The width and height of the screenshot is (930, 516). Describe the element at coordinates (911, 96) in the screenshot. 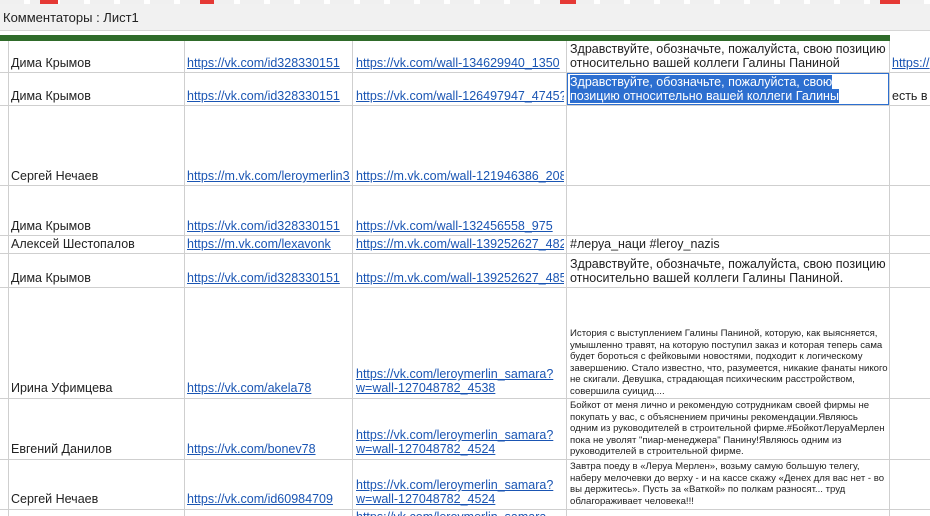

I see `cell-extra: есть в` at that location.